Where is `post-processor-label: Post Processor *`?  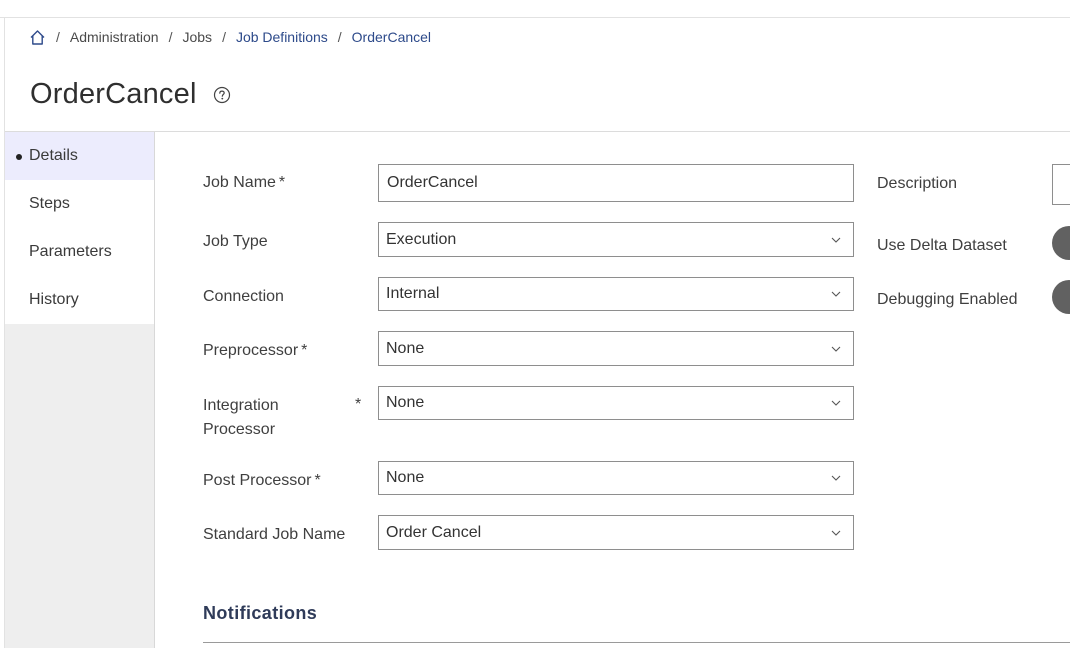 post-processor-label: Post Processor * is located at coordinates (262, 481).